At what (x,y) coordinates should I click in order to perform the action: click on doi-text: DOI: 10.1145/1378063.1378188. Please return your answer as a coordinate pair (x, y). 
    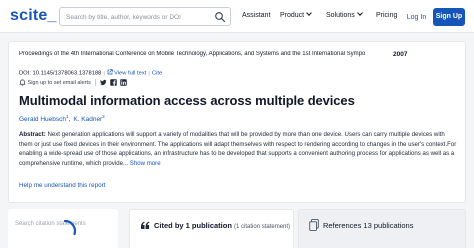
    Looking at the image, I should click on (60, 74).